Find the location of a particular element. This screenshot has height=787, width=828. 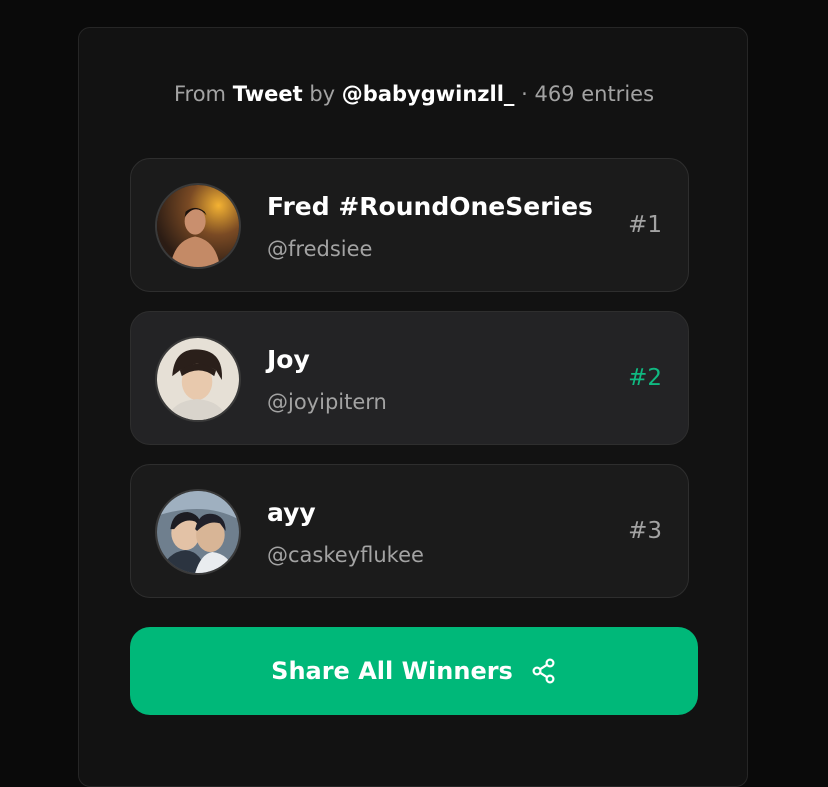

winner-handle: @joyipitern is located at coordinates (327, 402).